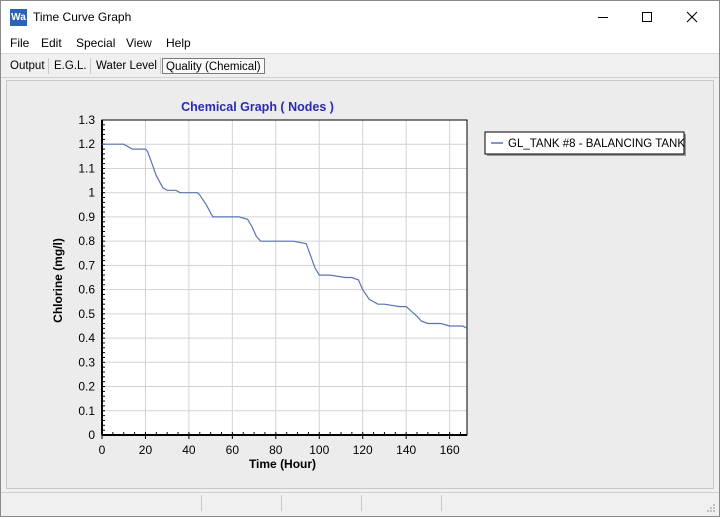 The width and height of the screenshot is (722, 519). I want to click on menu-file: File, so click(19, 43).